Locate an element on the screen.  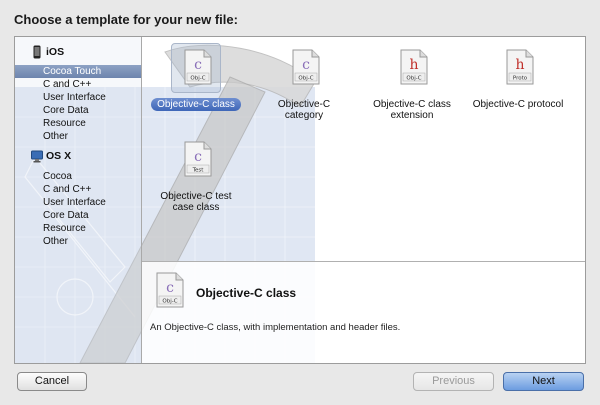
svg-text: Proto is located at coordinates (520, 79).